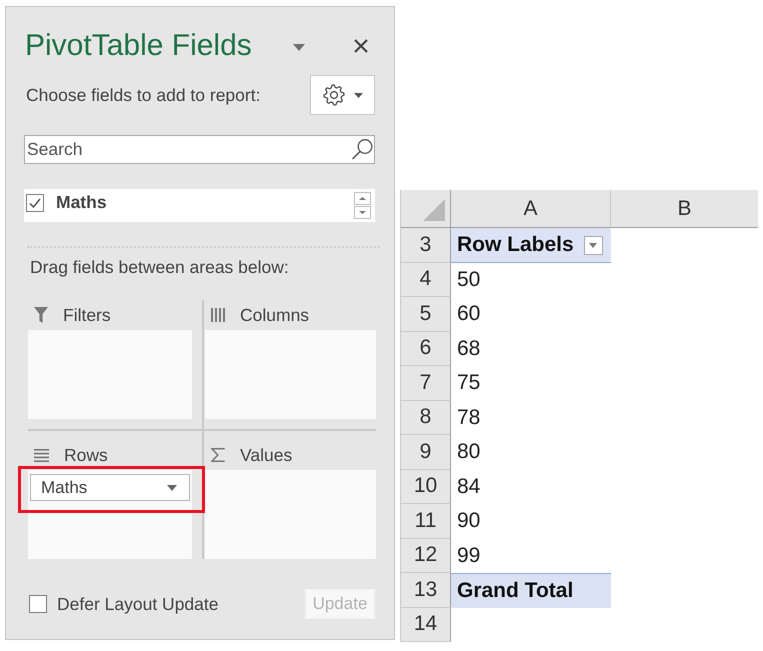 The height and width of the screenshot is (651, 763). Describe the element at coordinates (426, 245) in the screenshot. I see `row-header: 3` at that location.